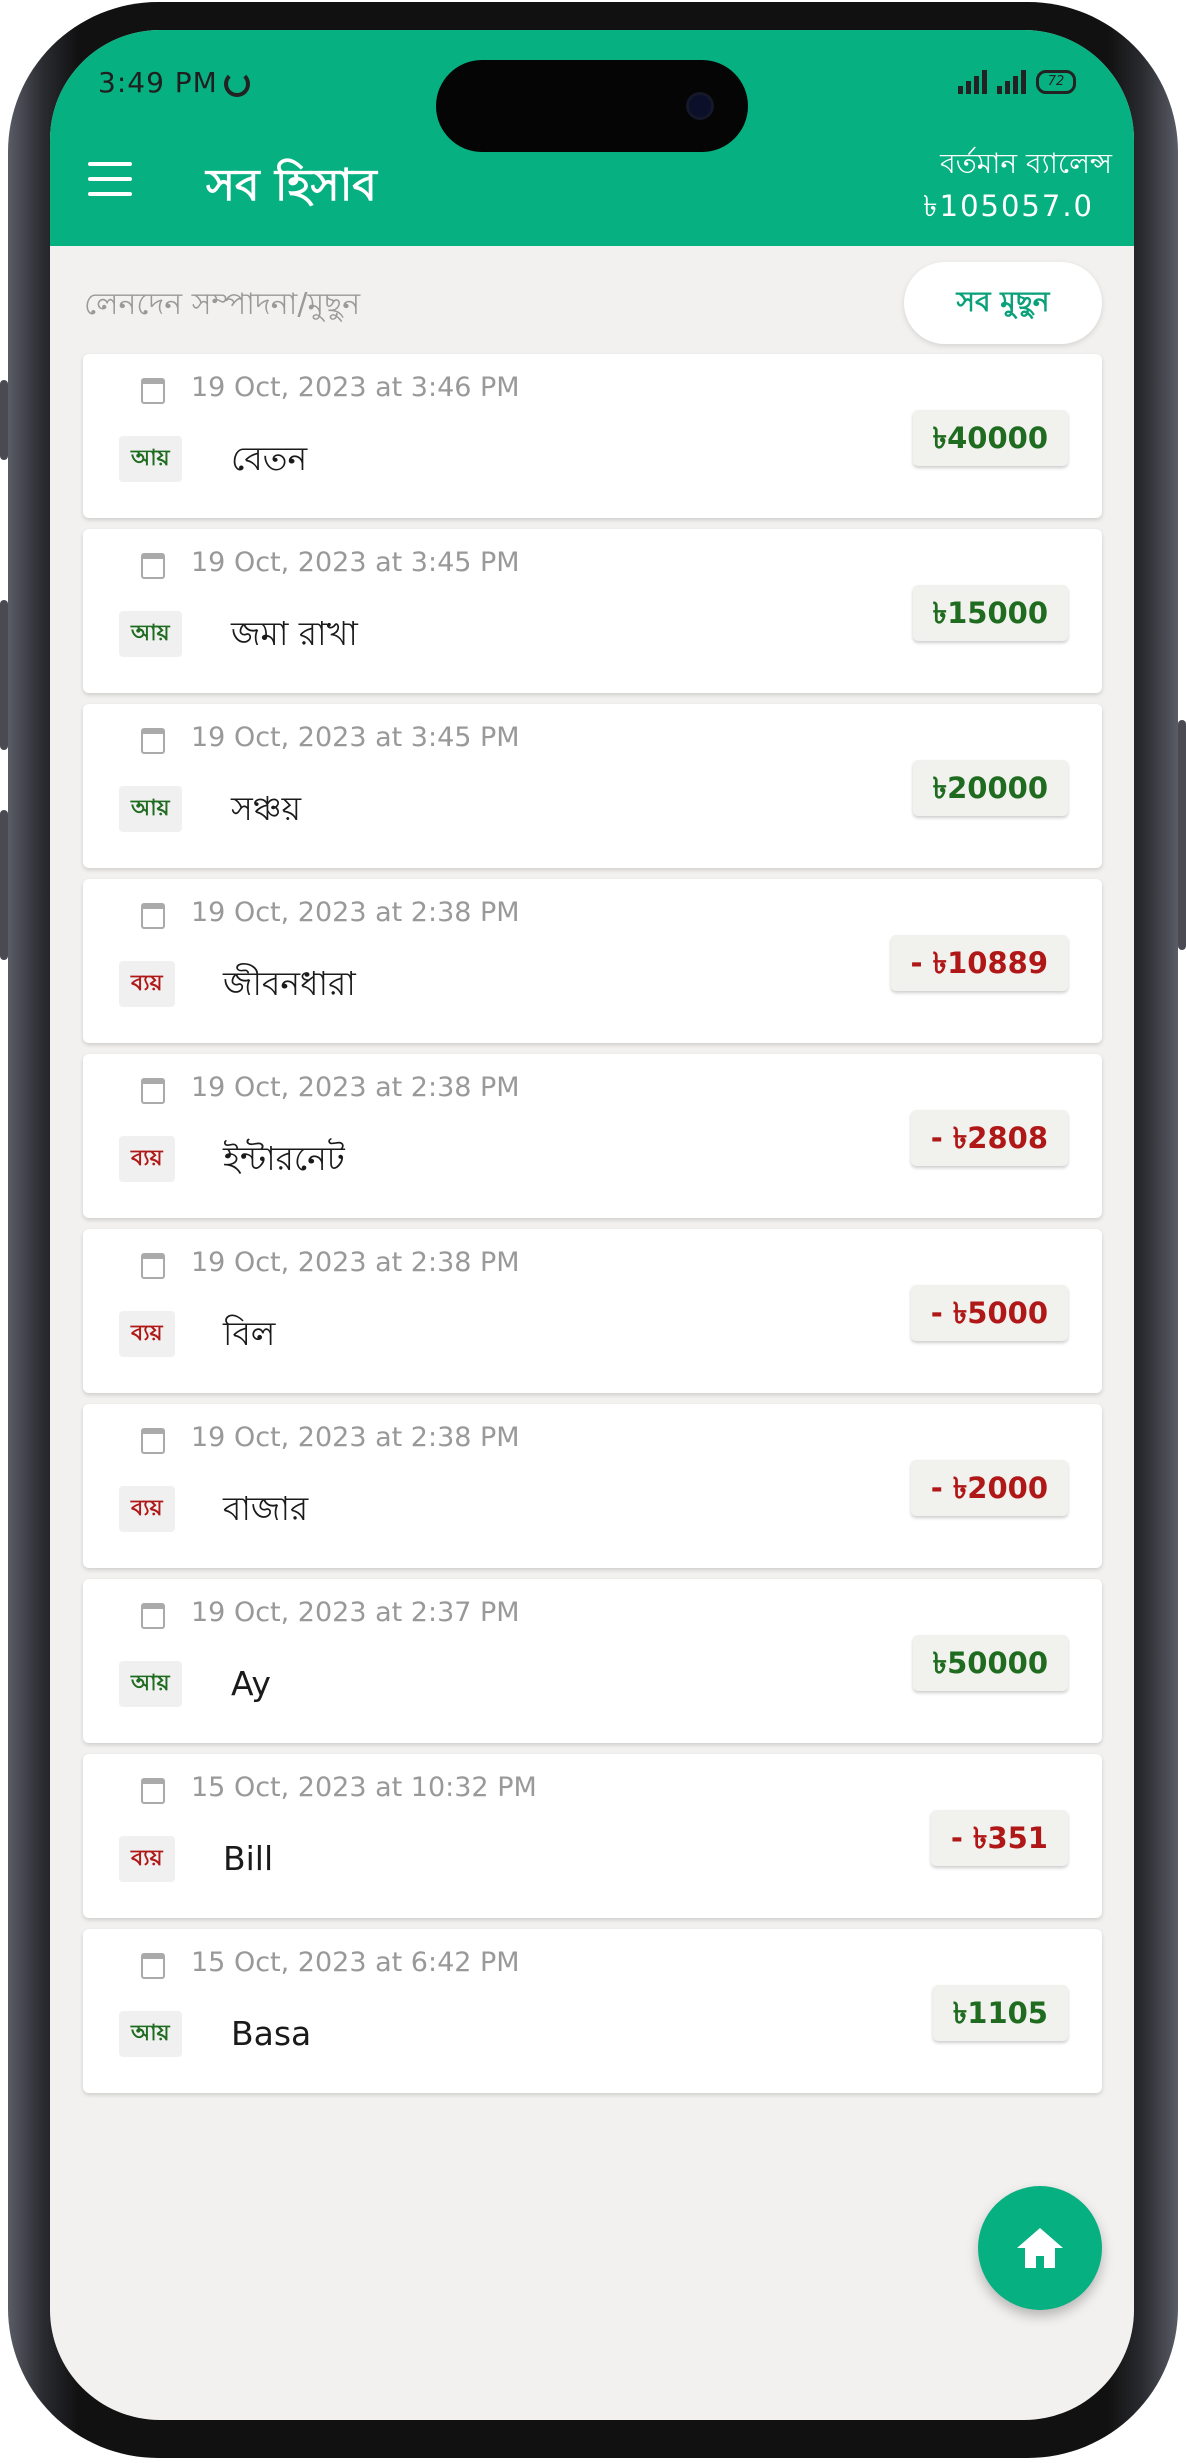 The image size is (1186, 2463). I want to click on transaction-amount: - ৳5000, so click(989, 1313).